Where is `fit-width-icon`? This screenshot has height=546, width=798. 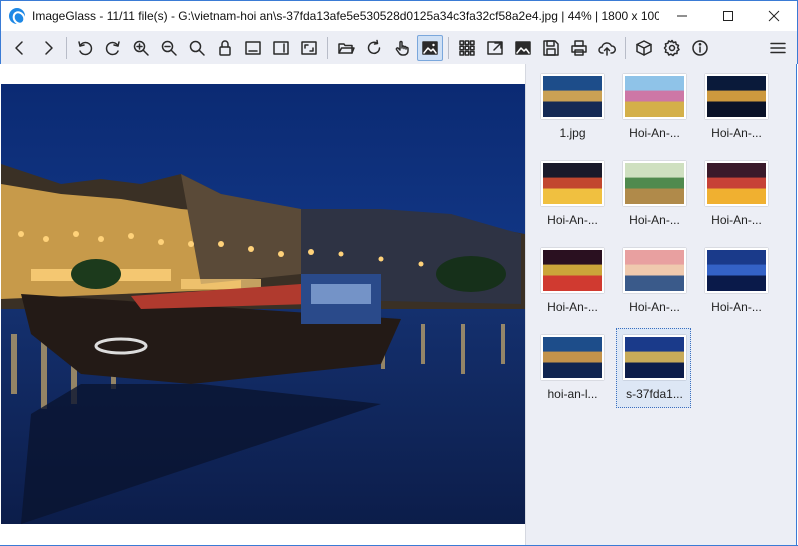 fit-width-icon is located at coordinates (253, 47).